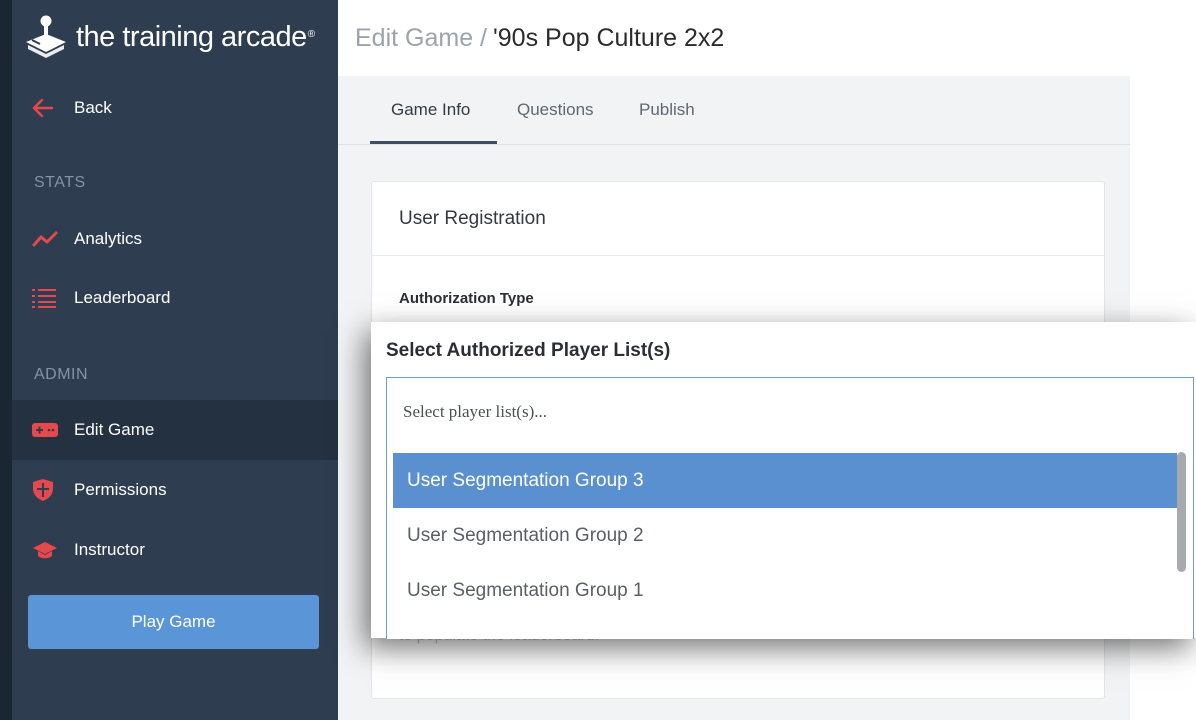 The height and width of the screenshot is (720, 1196). Describe the element at coordinates (738, 219) in the screenshot. I see `card-title: User Registration` at that location.